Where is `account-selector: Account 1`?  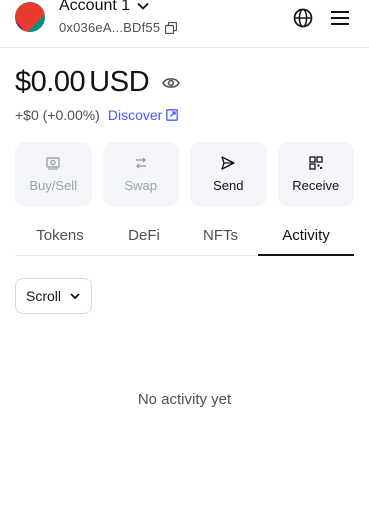 account-selector: Account 1 is located at coordinates (104, 7).